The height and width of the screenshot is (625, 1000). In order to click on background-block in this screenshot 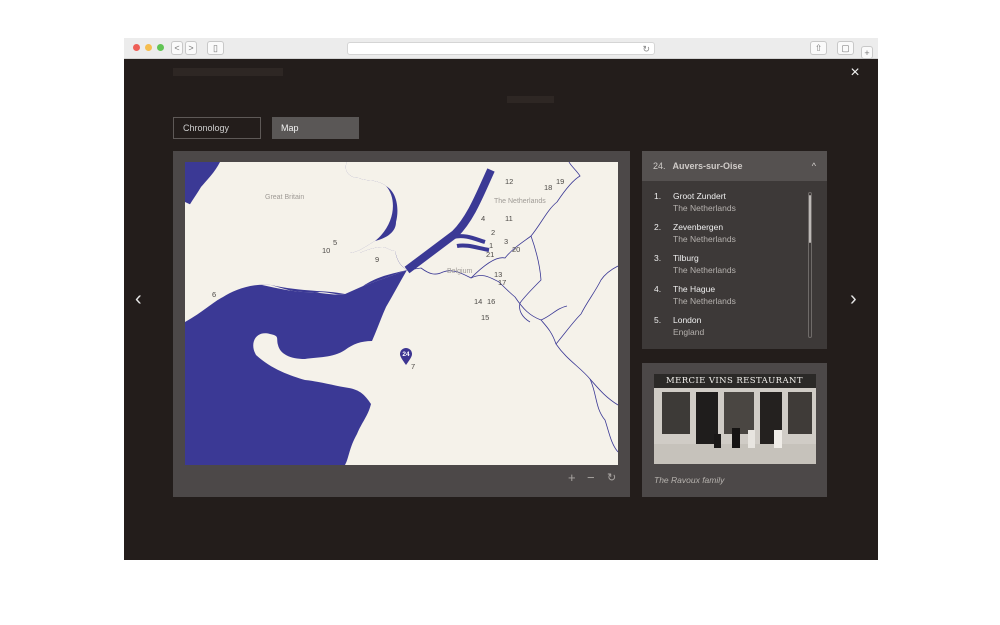, I will do `click(530, 99)`.